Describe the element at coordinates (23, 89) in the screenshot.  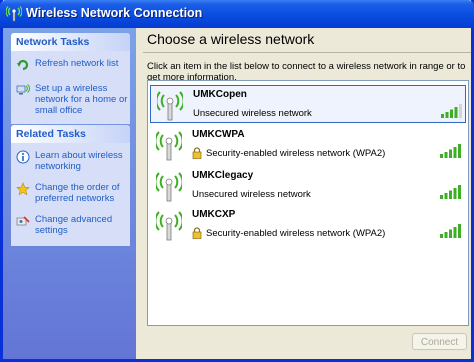
I see `setup-network-icon` at that location.